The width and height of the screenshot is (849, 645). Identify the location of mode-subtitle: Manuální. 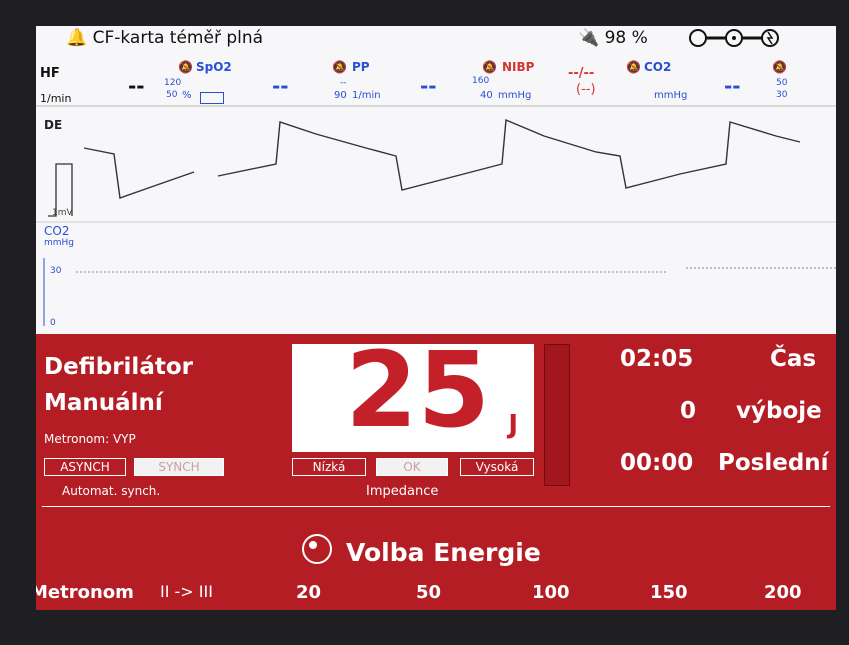
(103, 403).